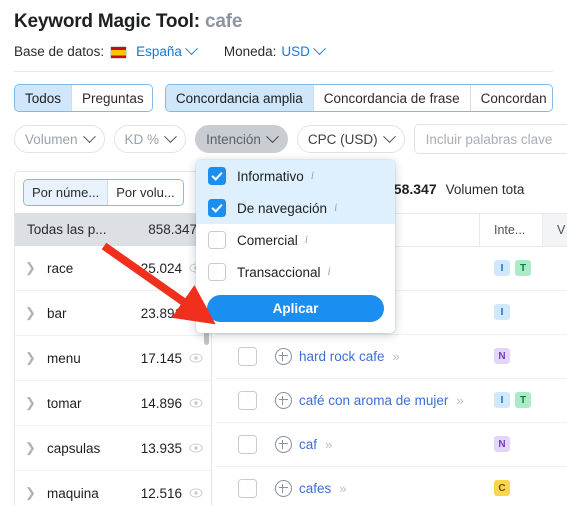 The image size is (567, 505). I want to click on filter-cpc-label: CPC (USD), so click(342, 139).